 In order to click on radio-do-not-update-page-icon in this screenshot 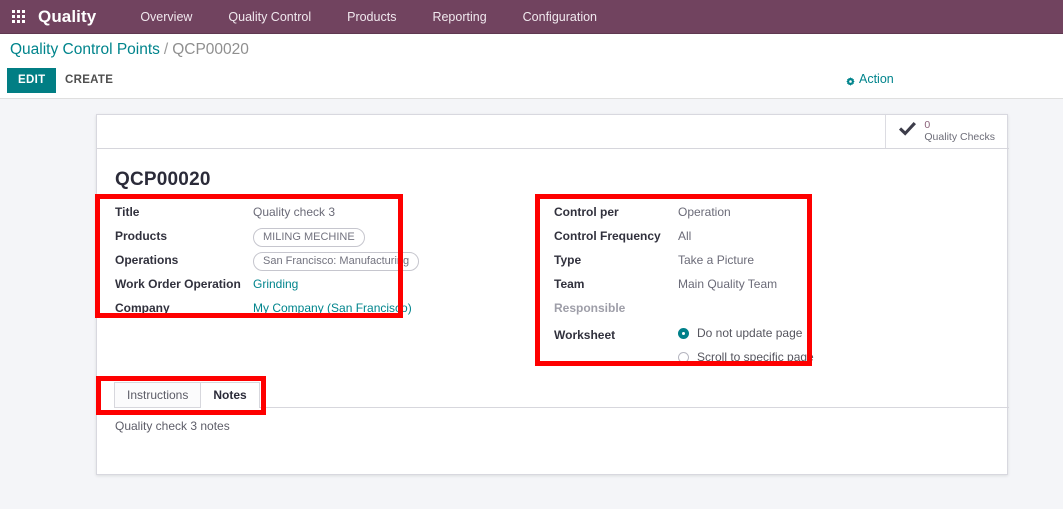, I will do `click(683, 333)`.